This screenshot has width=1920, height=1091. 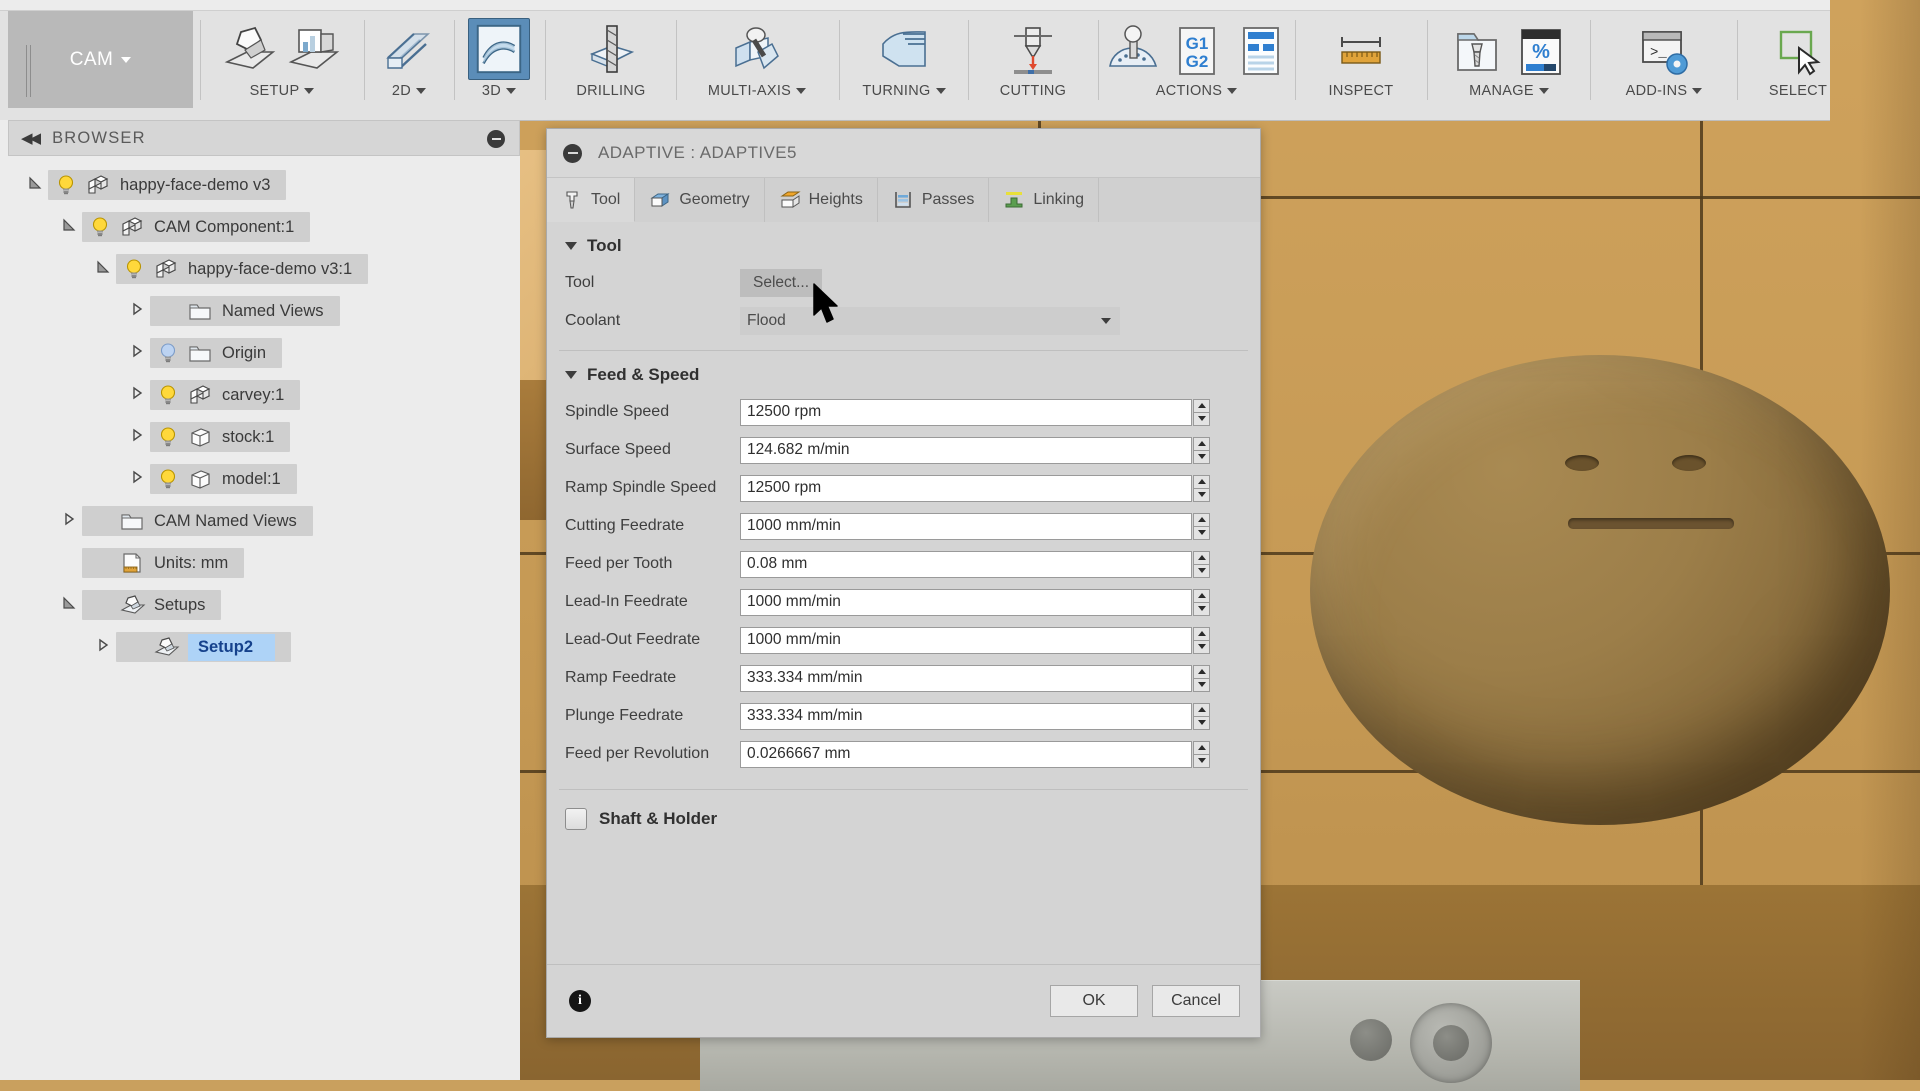 I want to click on spinner-cutting-feedrate: 1000 mm/min, so click(x=975, y=526).